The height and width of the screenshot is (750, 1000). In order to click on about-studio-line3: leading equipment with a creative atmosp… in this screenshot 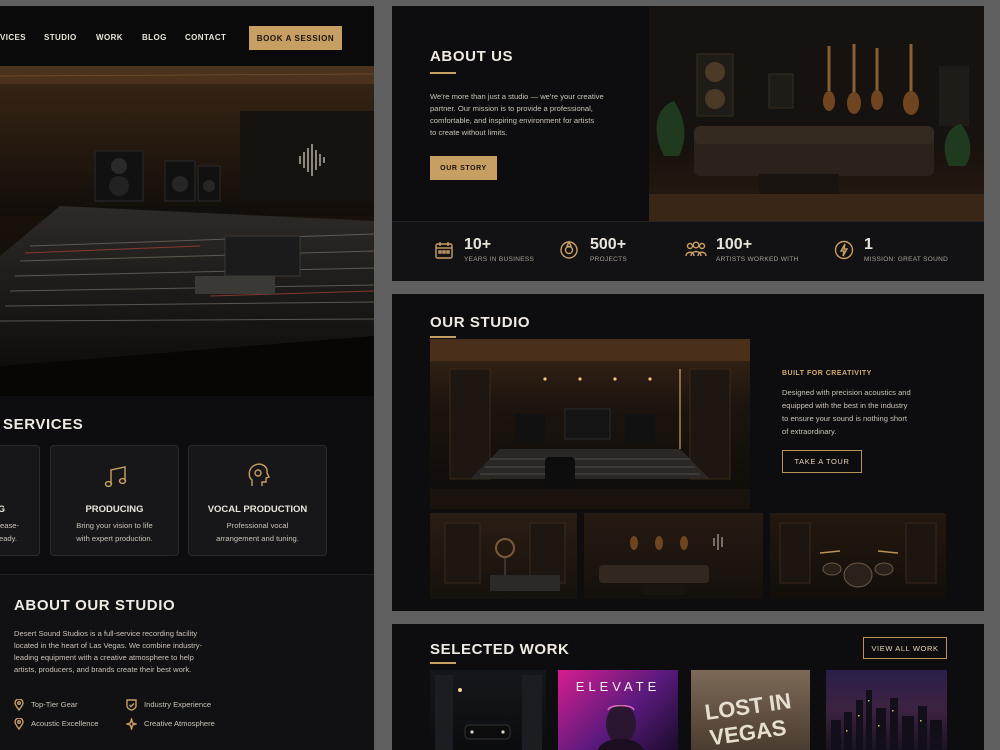, I will do `click(104, 657)`.